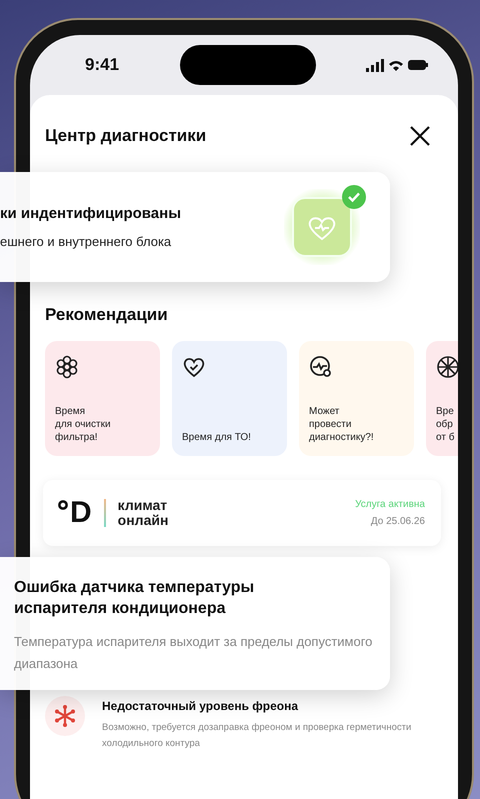 Image resolution: width=480 pixels, height=799 pixels. I want to click on card-title: ки индентифицированы, so click(91, 213).